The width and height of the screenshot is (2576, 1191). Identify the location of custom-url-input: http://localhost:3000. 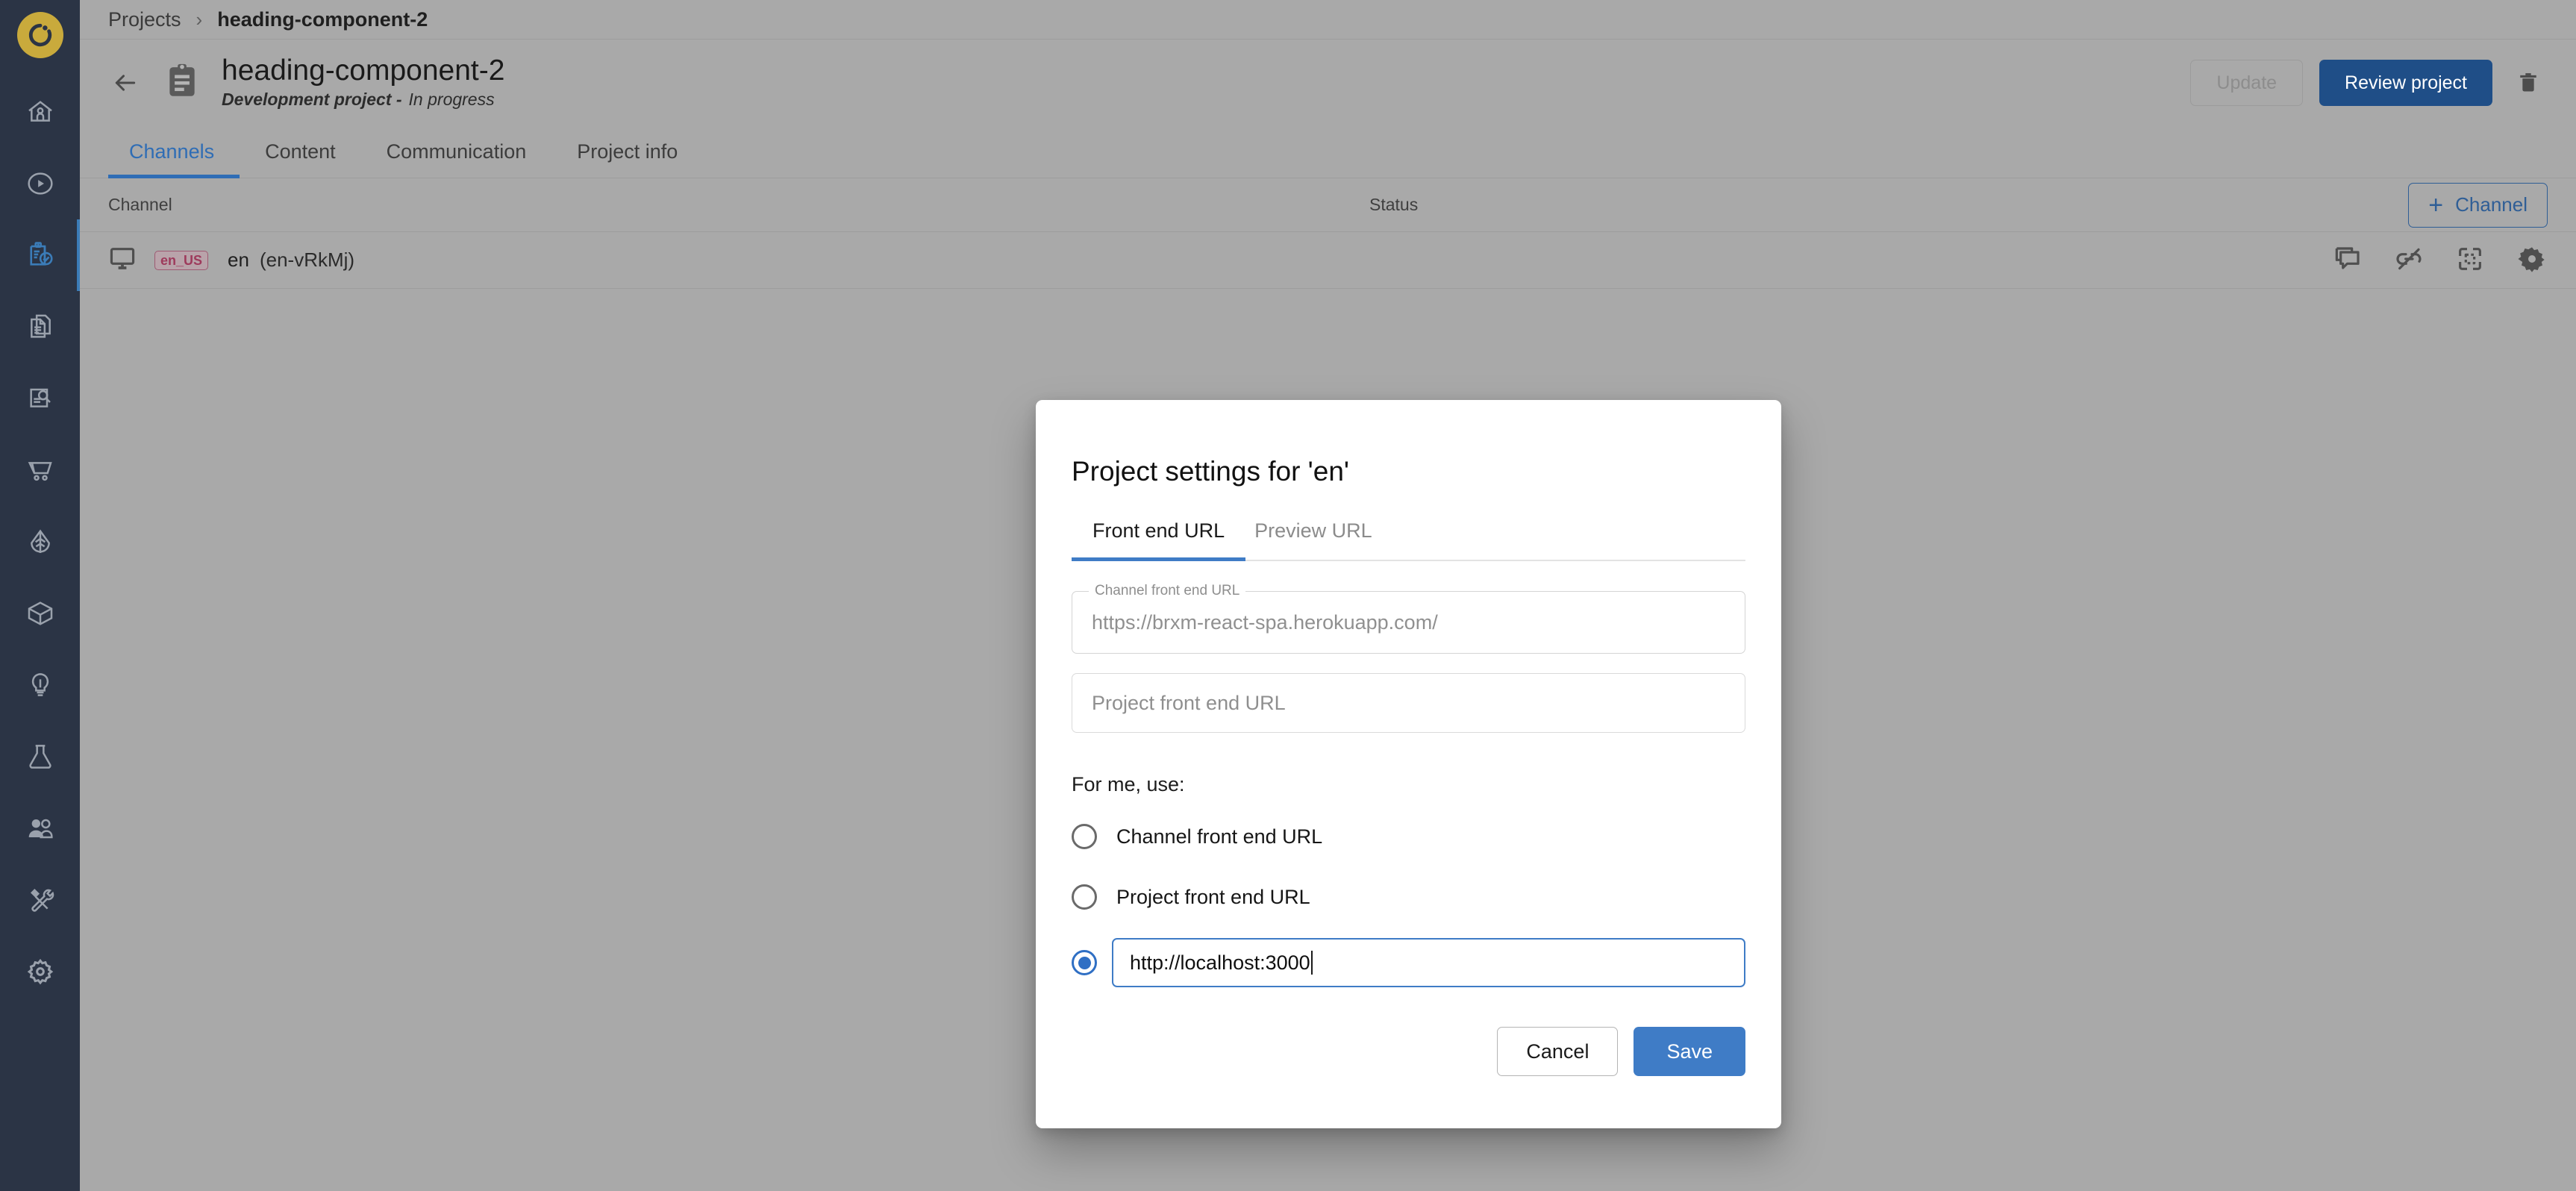
(1428, 962).